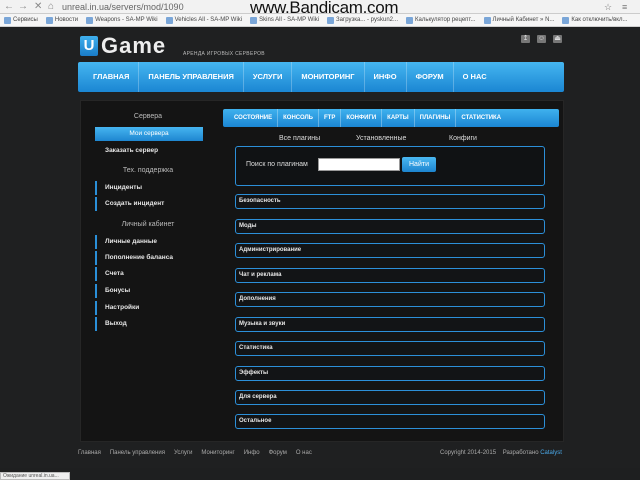 The width and height of the screenshot is (640, 480). I want to click on nav-control-panel: ПАНЕЛЬ УПРАВЛЕНИЯ, so click(191, 77).